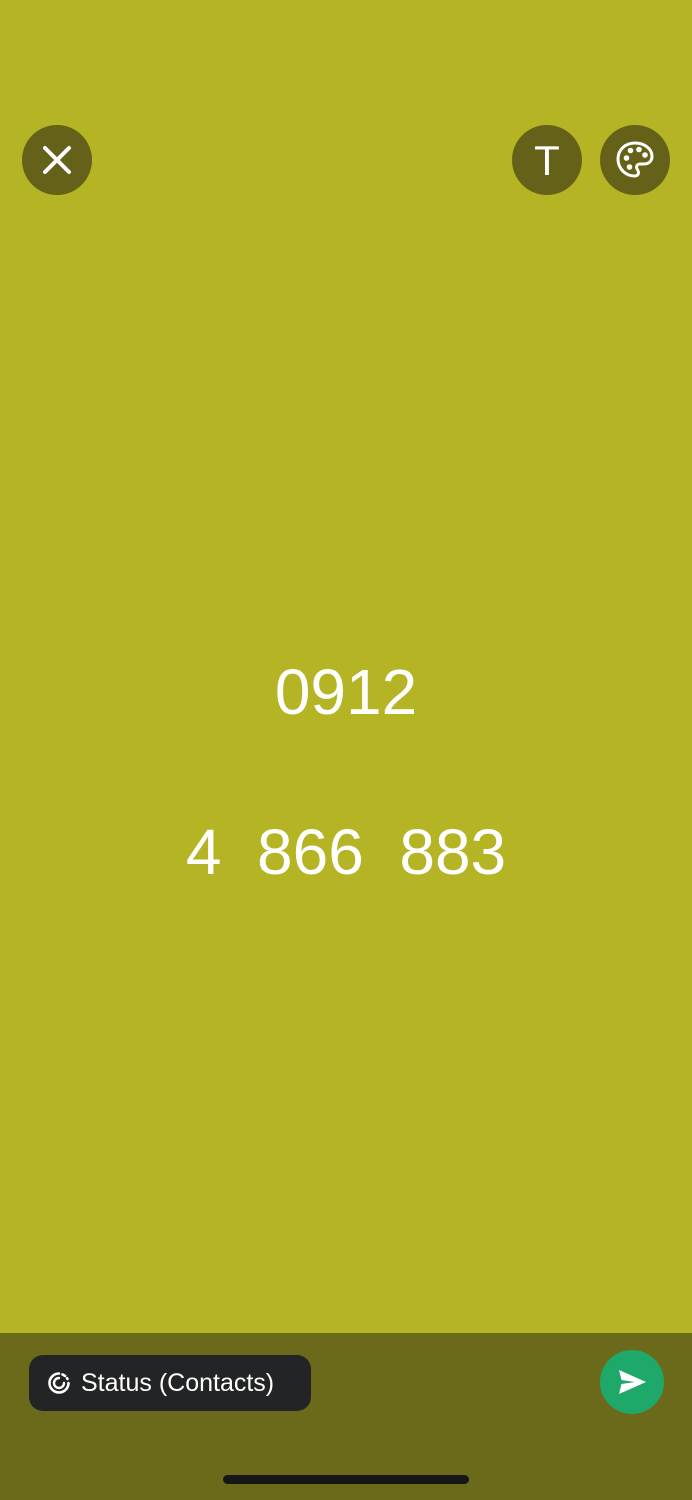  What do you see at coordinates (59, 1383) in the screenshot?
I see `status-ring-icon` at bounding box center [59, 1383].